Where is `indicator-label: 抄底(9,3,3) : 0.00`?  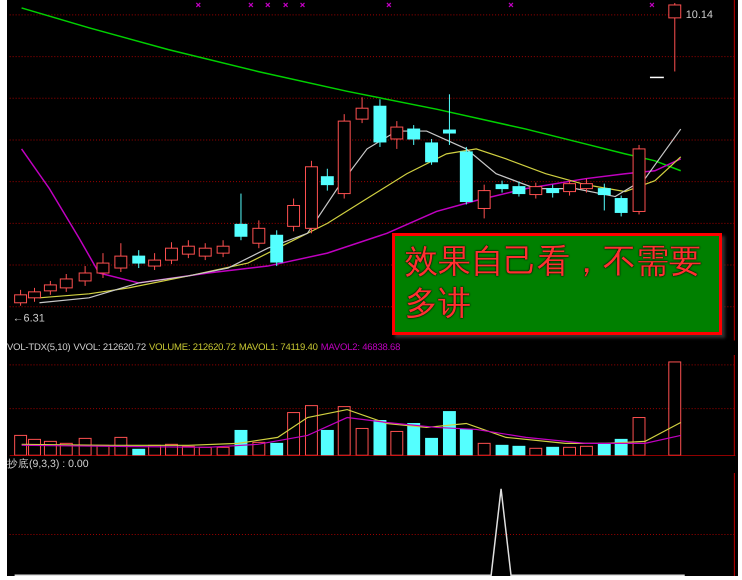
indicator-label: 抄底(9,3,3) : 0.00 is located at coordinates (48, 464).